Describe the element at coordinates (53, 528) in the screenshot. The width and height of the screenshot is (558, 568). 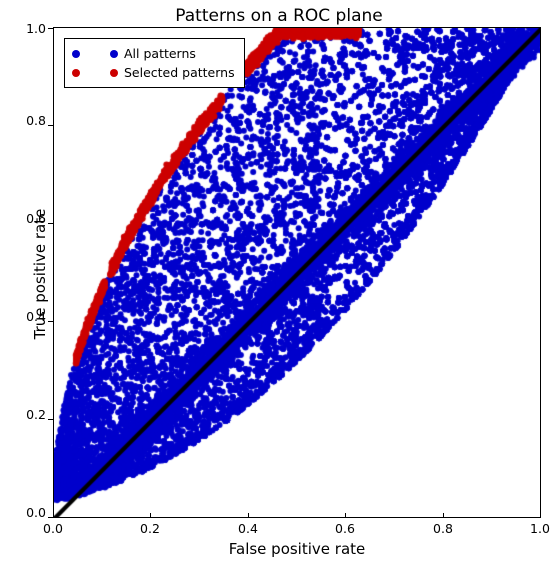
I see `x-tick-label: 0.0` at that location.